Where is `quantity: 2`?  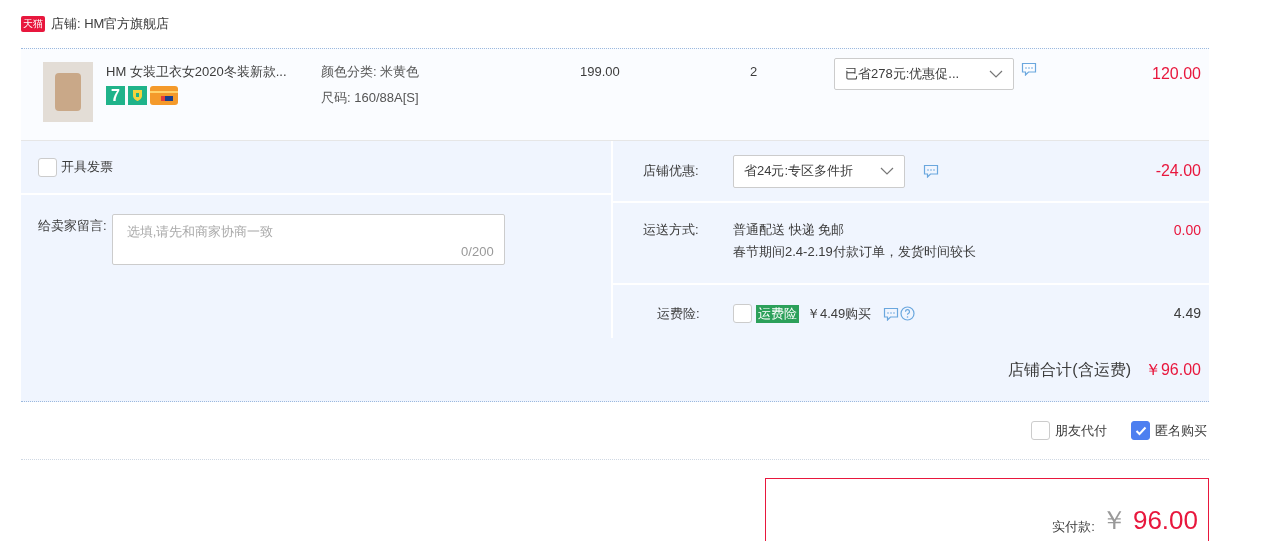
quantity: 2 is located at coordinates (754, 72).